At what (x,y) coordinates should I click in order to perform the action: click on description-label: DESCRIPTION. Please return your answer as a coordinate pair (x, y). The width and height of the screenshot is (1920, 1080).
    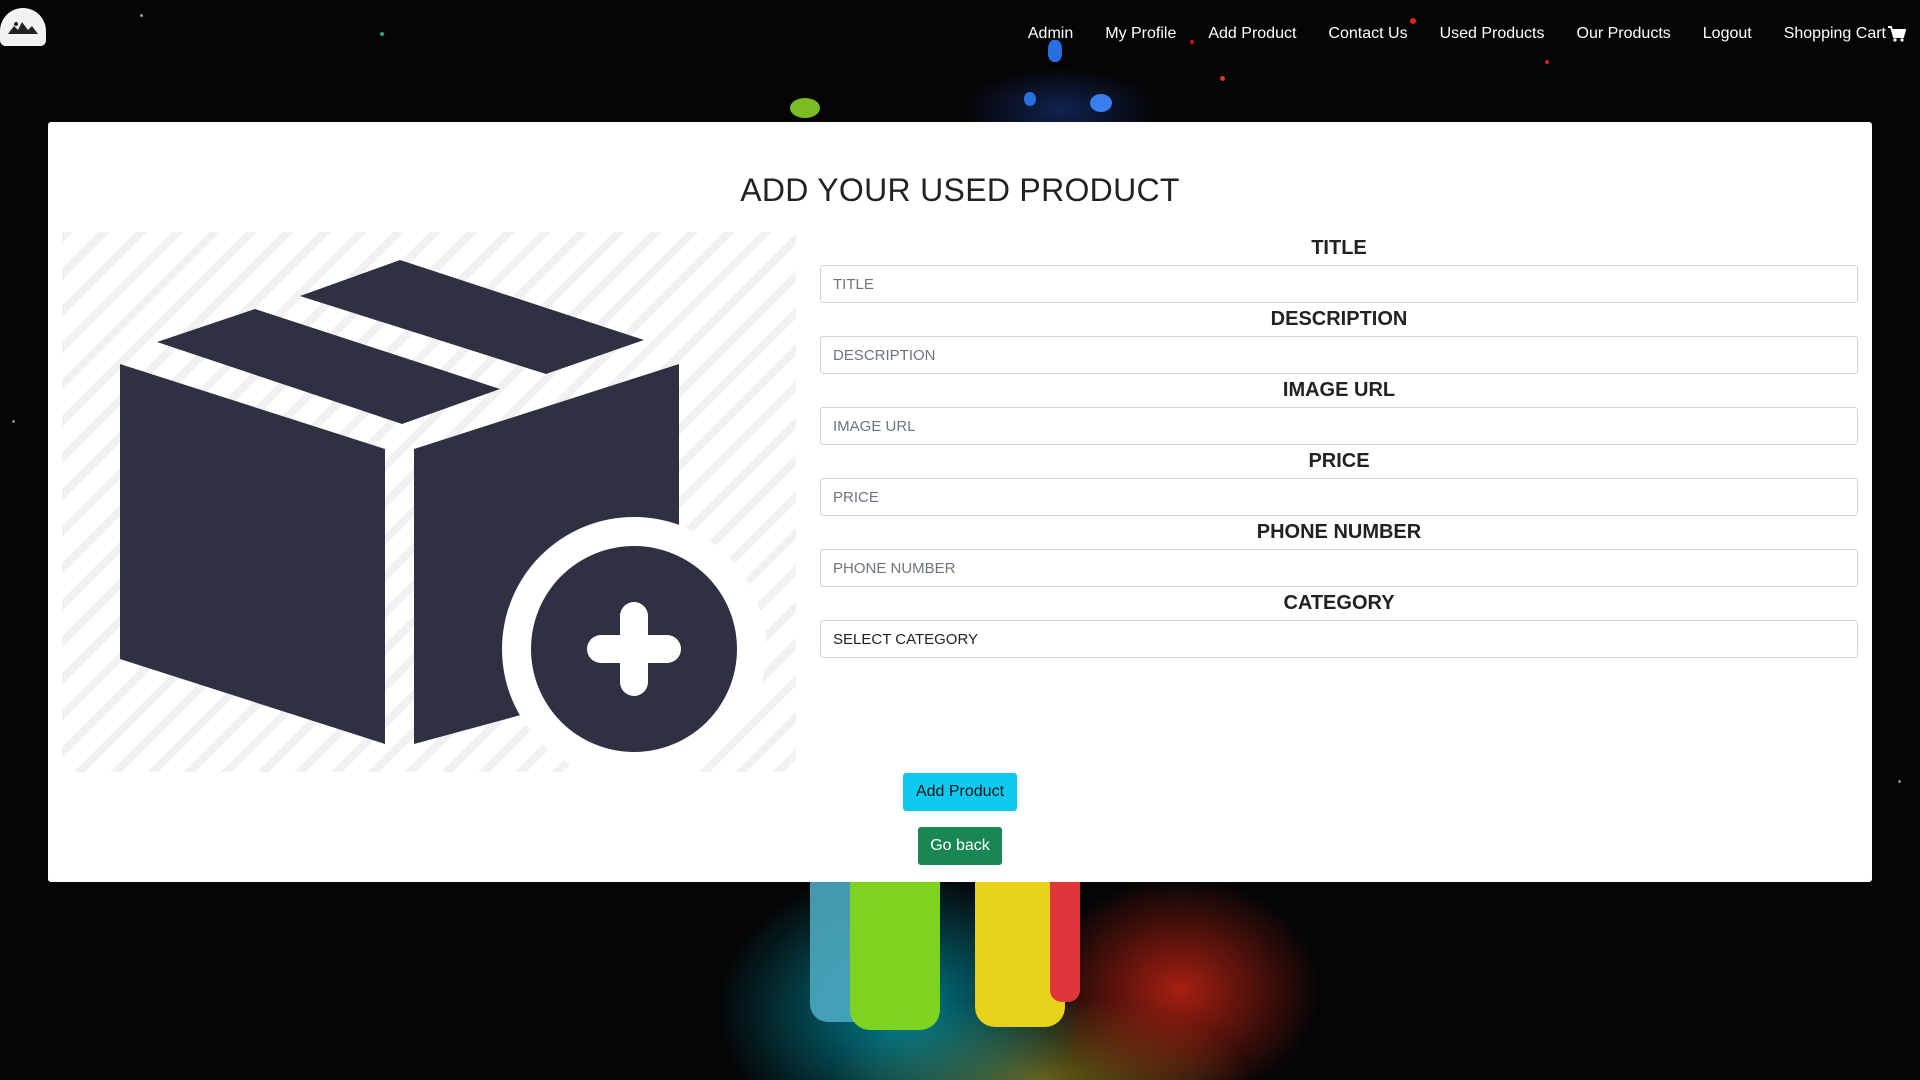
    Looking at the image, I should click on (1339, 319).